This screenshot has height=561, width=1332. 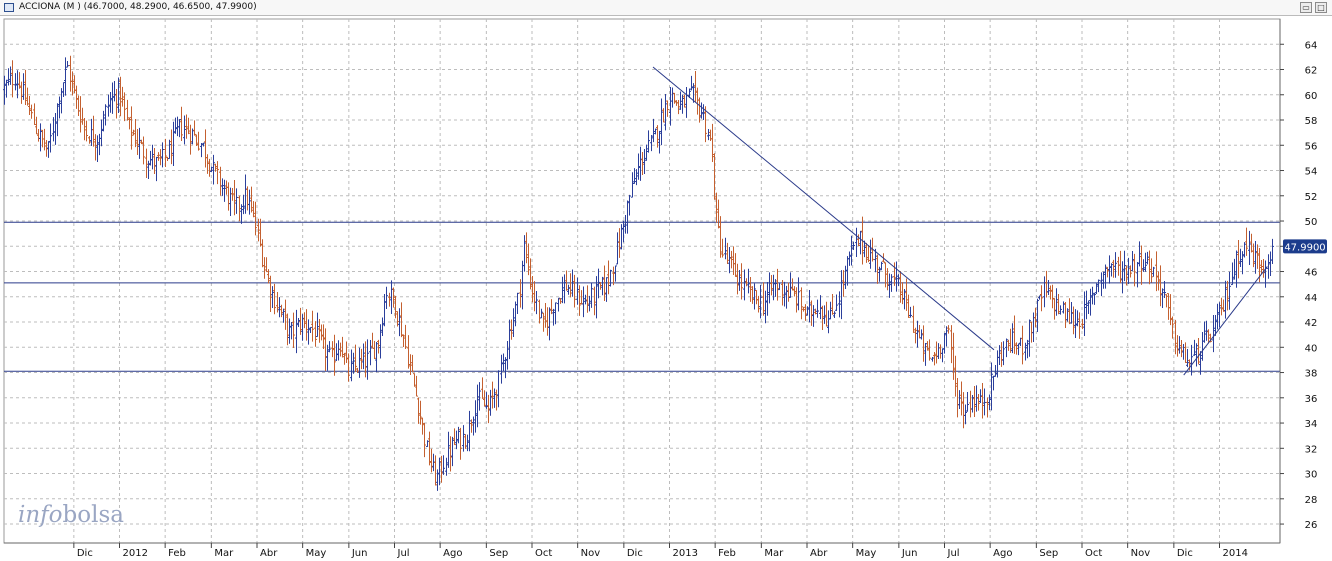 What do you see at coordinates (94, 515) in the screenshot?
I see `watermark-suffix: bolsa` at bounding box center [94, 515].